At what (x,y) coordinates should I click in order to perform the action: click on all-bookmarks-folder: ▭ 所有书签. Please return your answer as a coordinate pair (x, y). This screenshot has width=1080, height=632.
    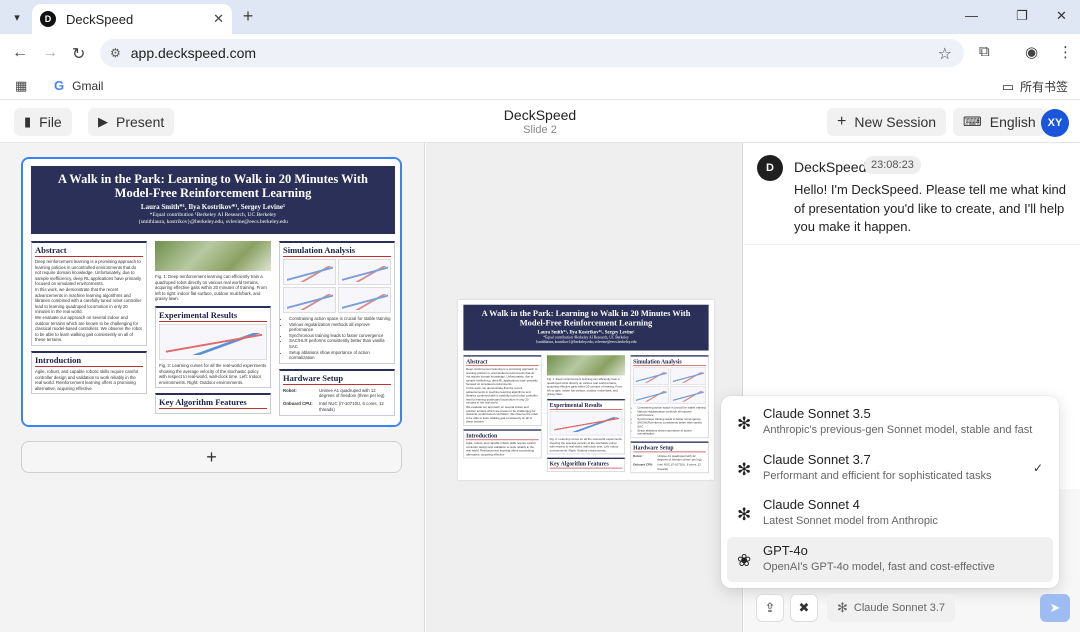
    Looking at the image, I should click on (1035, 86).